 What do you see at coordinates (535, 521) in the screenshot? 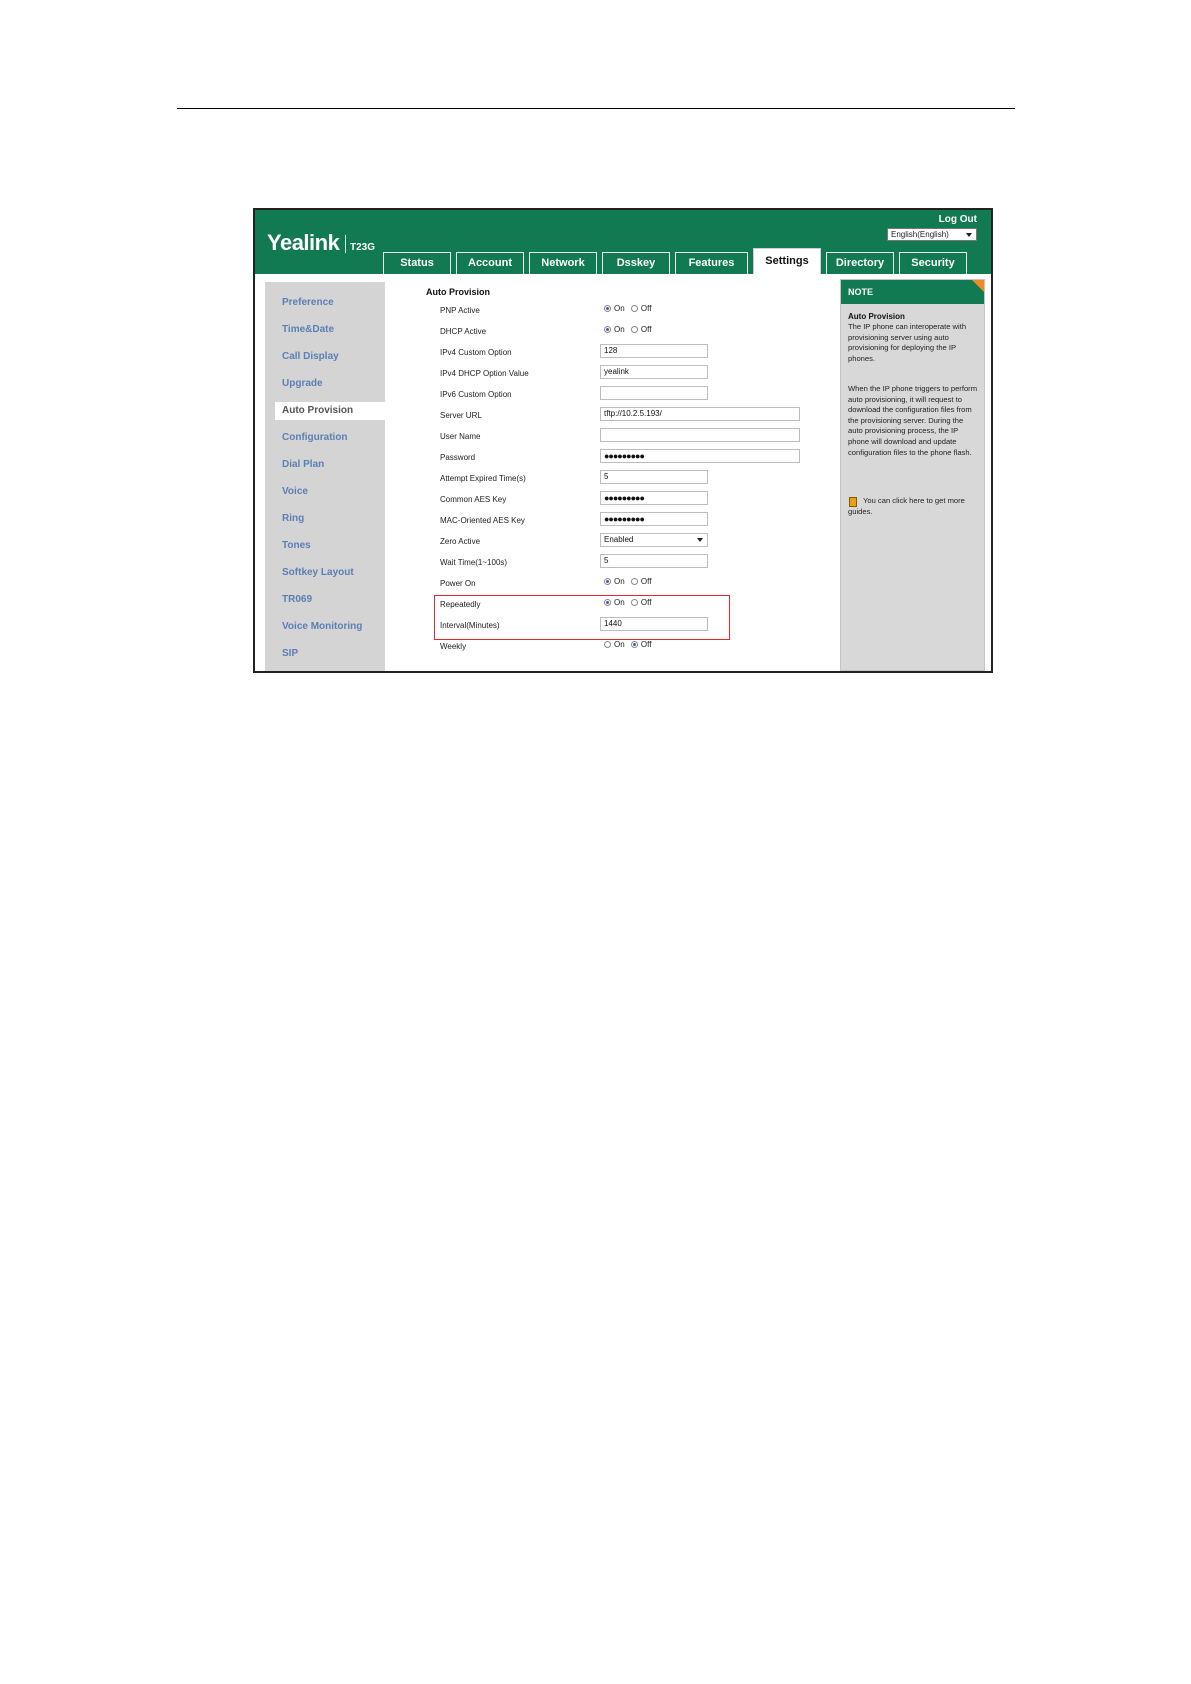
I see `mac-oriented-aes-key-row: MAC-Oriented AES Key ●●●●●●●●●` at bounding box center [535, 521].